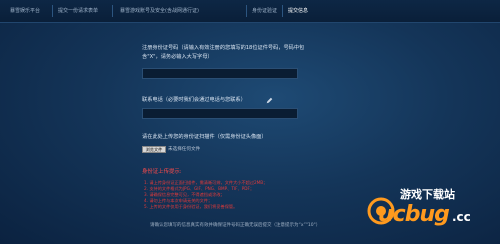 Image resolution: width=500 pixels, height=244 pixels. I want to click on phone-label: 联系电话（必要时我们会通过电话与您联系）, so click(194, 100).